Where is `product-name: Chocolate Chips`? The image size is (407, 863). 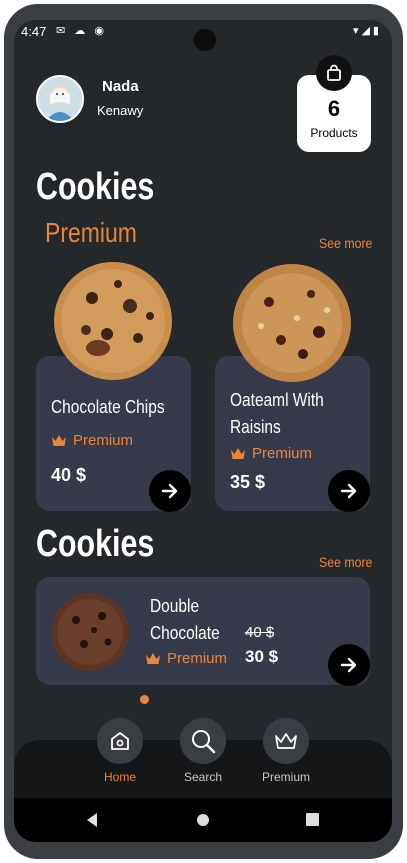
product-name: Chocolate Chips is located at coordinates (108, 407).